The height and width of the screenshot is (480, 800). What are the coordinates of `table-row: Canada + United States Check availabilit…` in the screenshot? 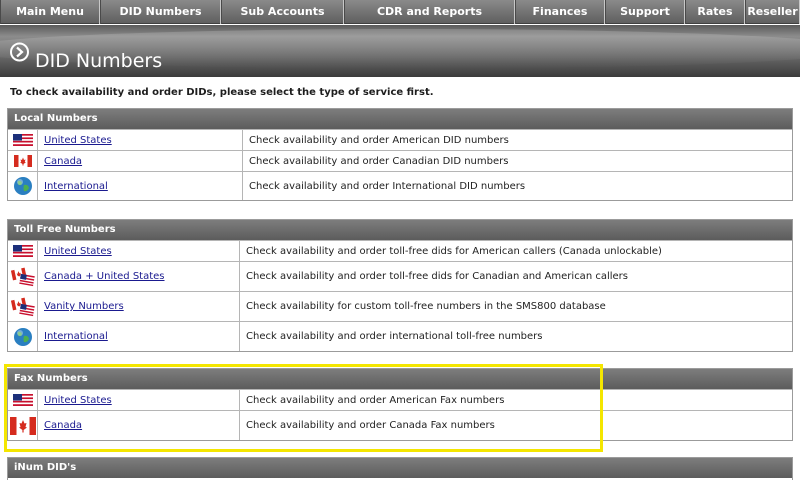 It's located at (400, 276).